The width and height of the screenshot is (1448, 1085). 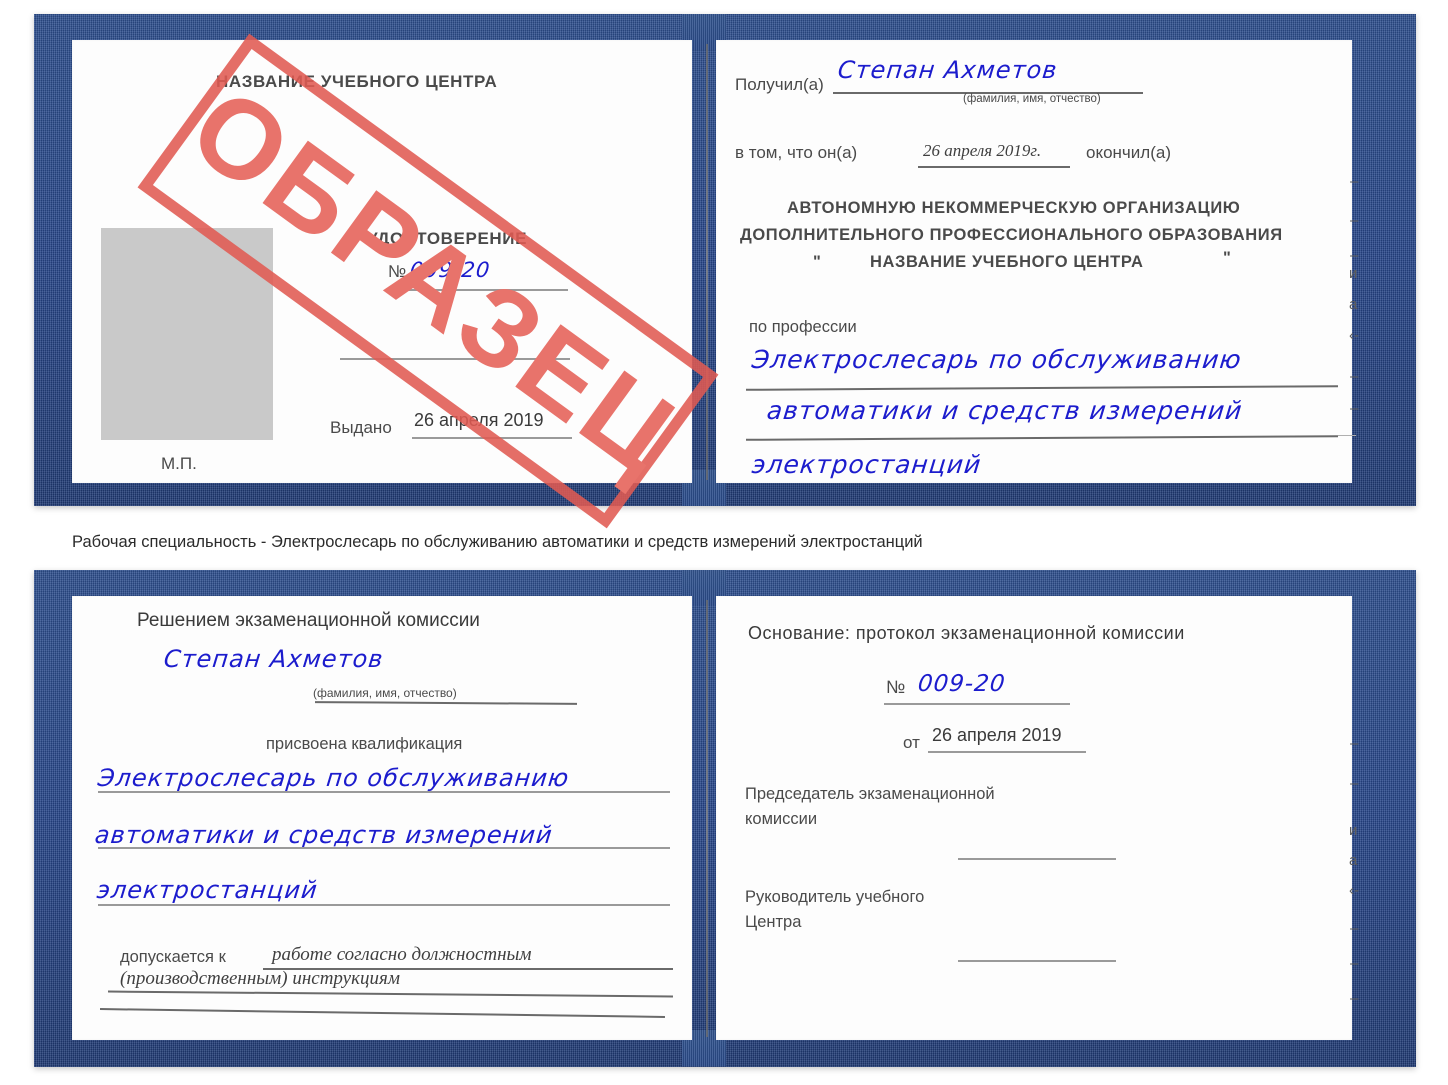 What do you see at coordinates (911, 742) in the screenshot?
I see `bottom-right-date-label: от` at bounding box center [911, 742].